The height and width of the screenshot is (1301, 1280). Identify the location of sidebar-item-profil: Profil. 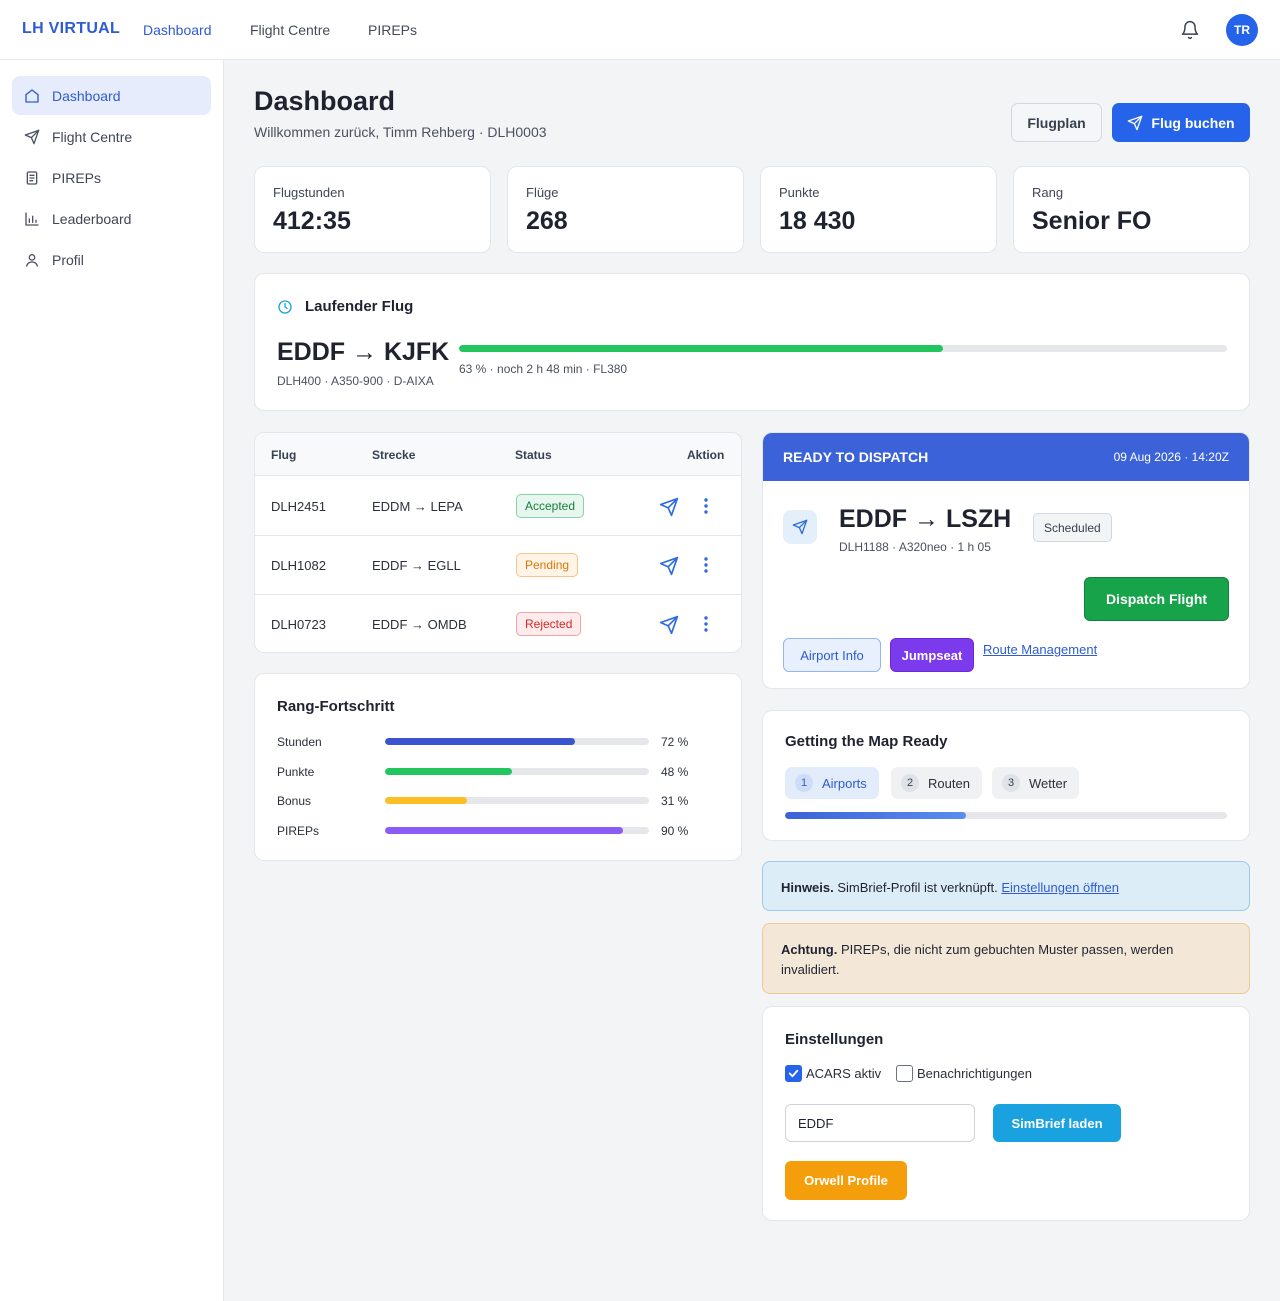
(111, 259).